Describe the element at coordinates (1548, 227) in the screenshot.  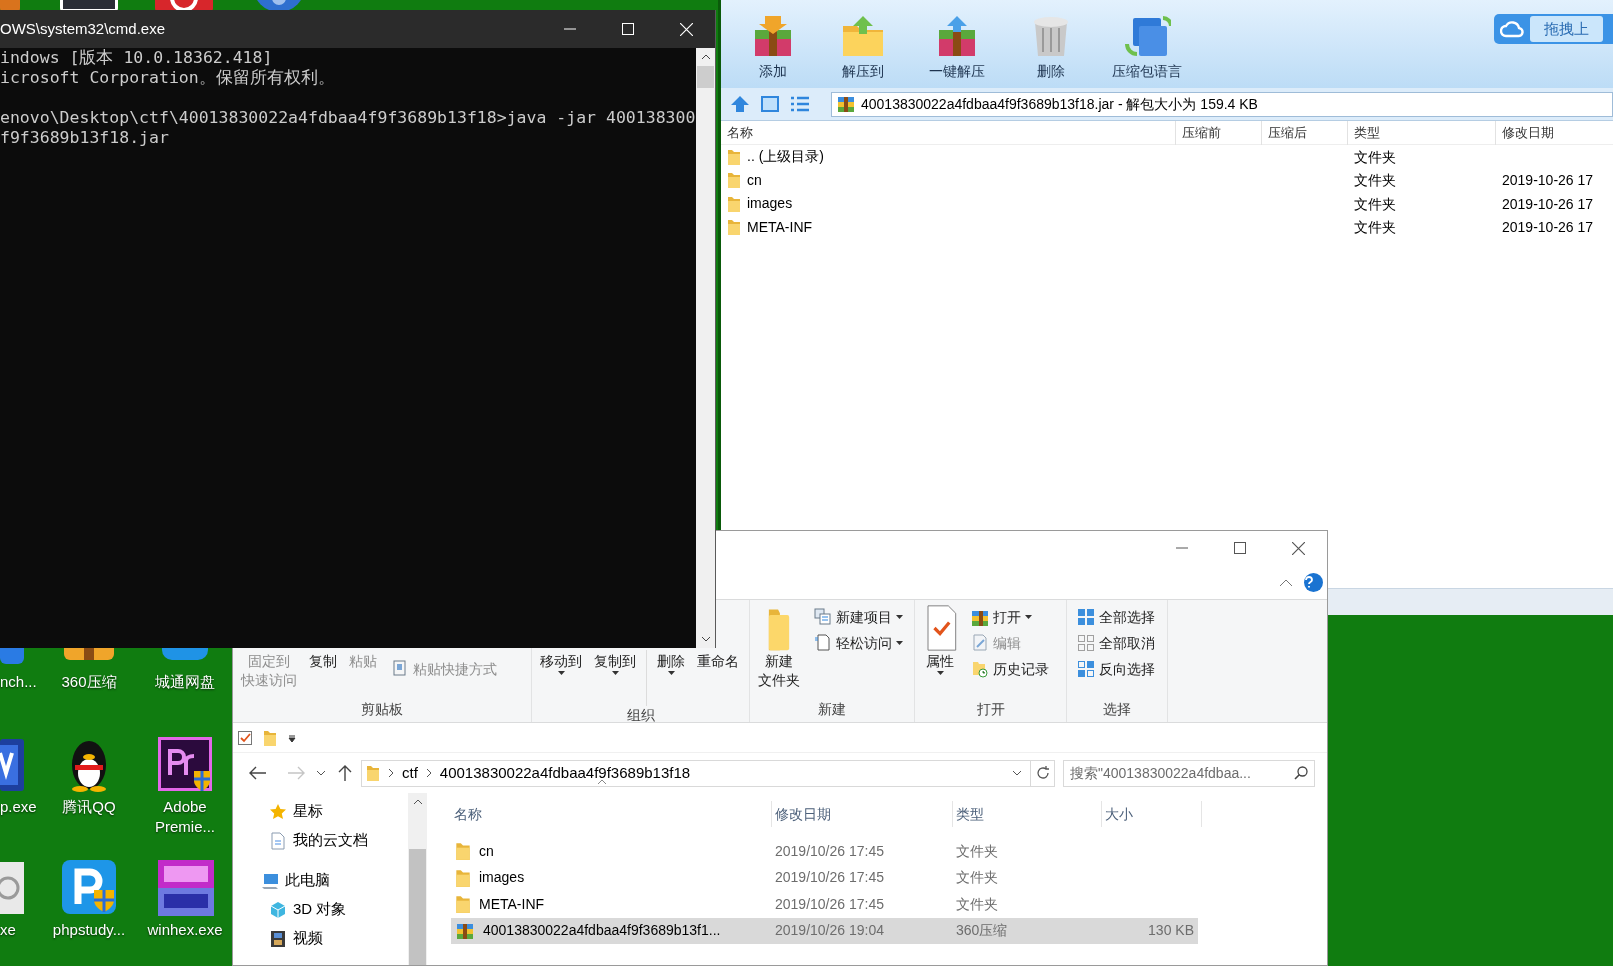
I see `file-date: 2019-10-26 17` at that location.